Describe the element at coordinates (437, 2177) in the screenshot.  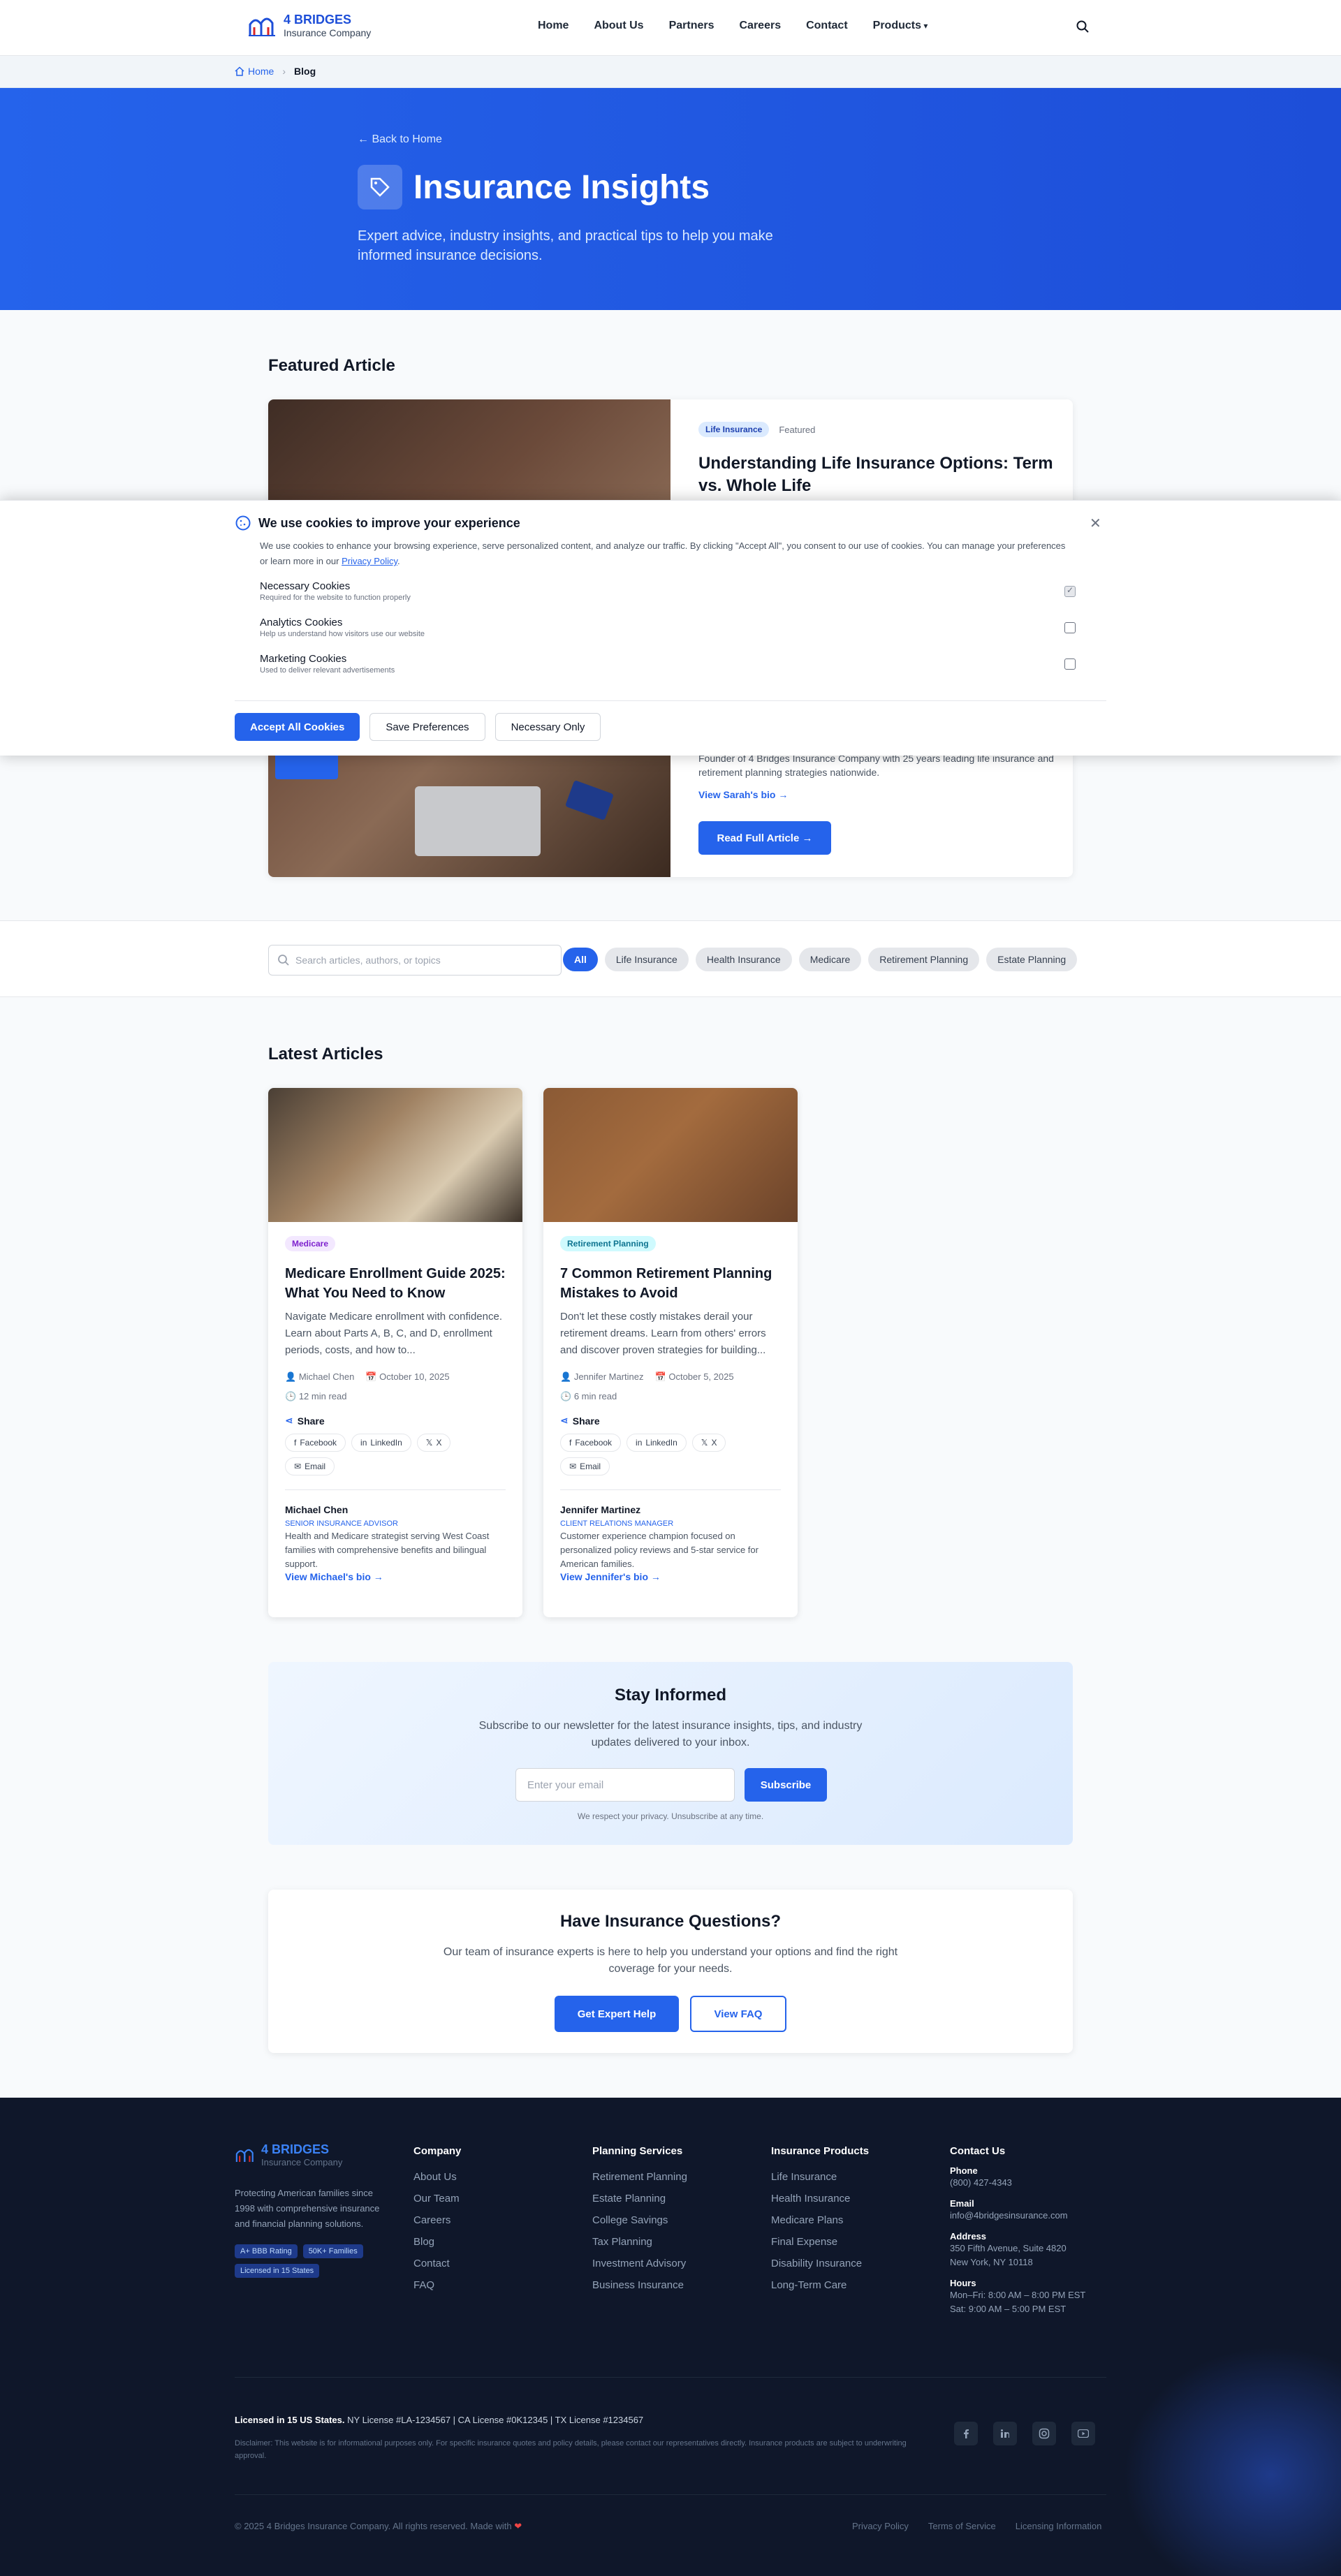
I see `footer-link: About Us` at that location.